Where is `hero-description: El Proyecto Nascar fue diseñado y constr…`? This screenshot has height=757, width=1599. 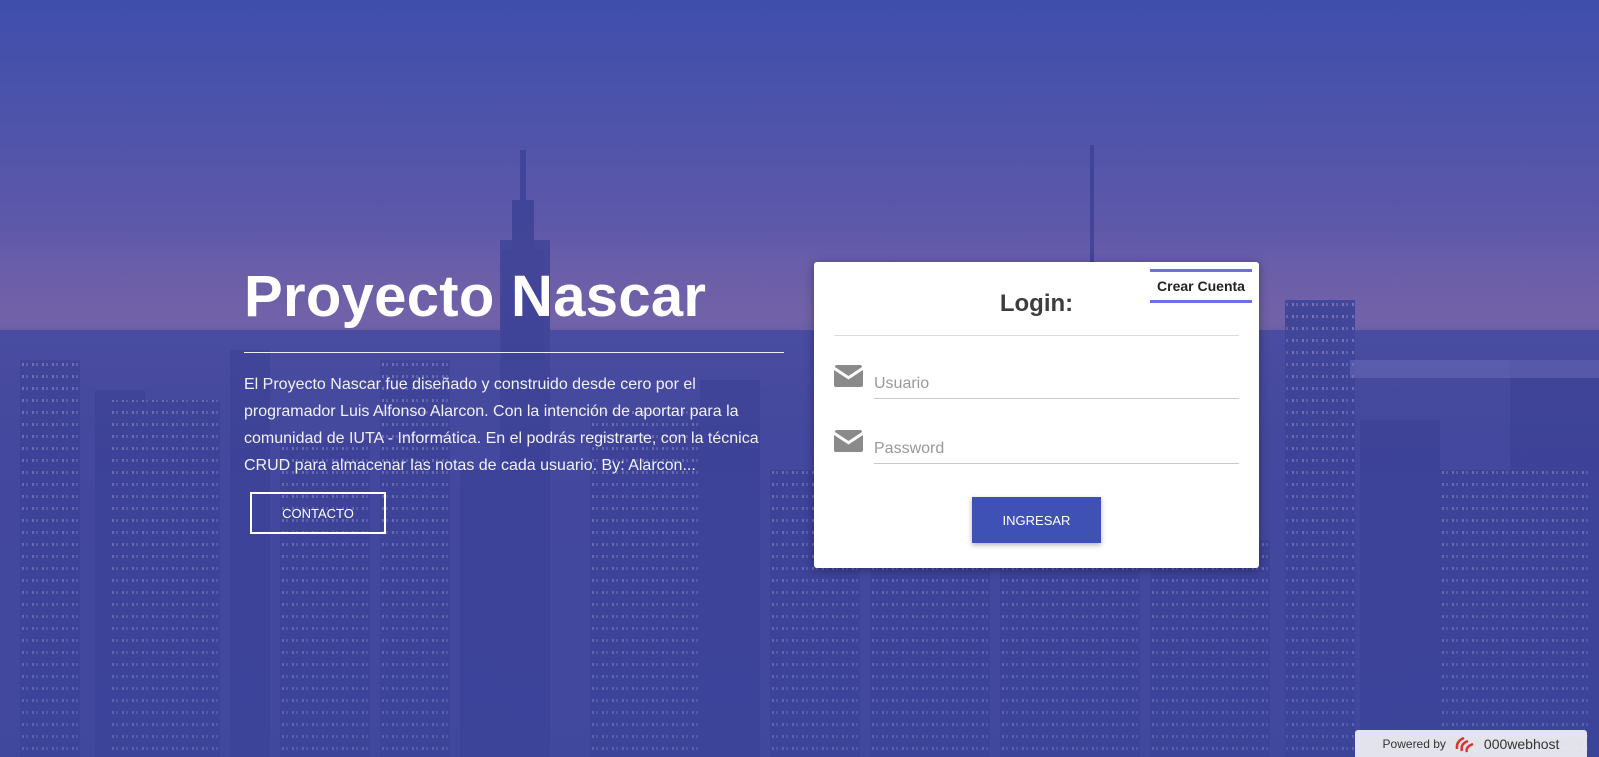 hero-description: El Proyecto Nascar fue diseñado y constr… is located at coordinates (501, 425).